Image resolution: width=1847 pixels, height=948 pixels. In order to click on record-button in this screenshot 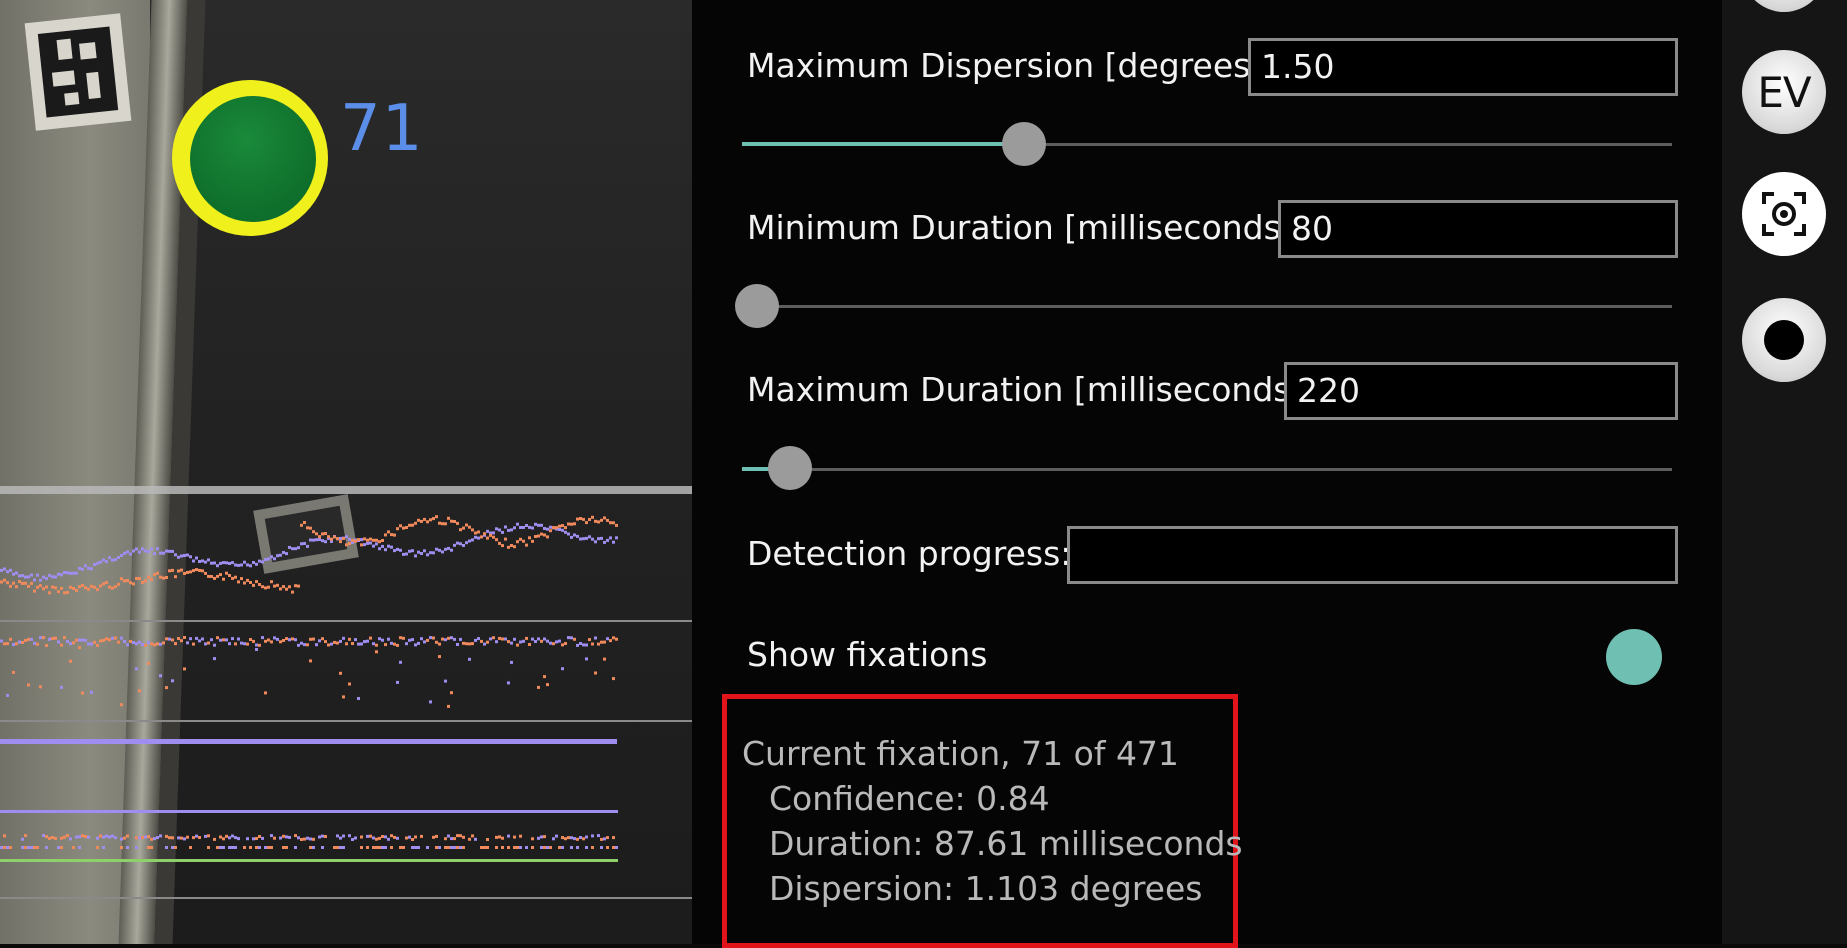, I will do `click(1784, 340)`.